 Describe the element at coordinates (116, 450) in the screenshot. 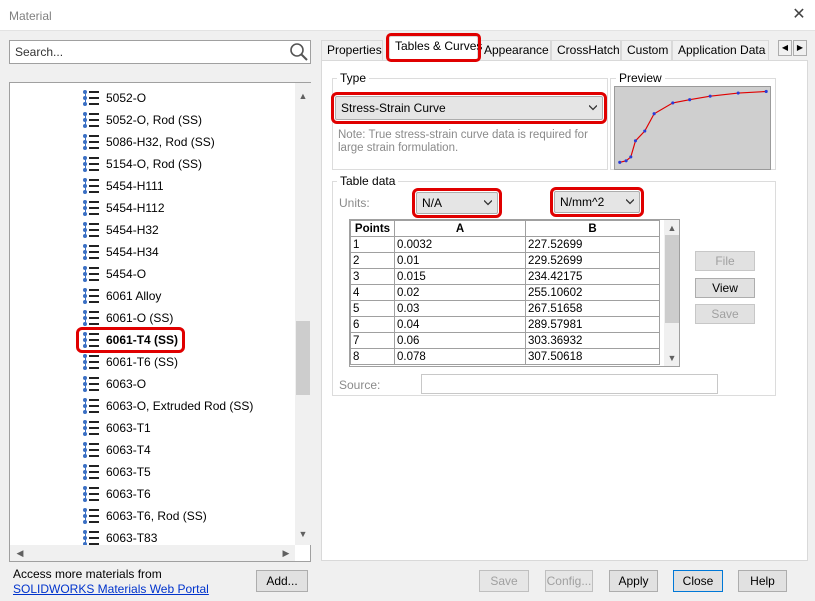

I see `tree-item: 6063-T4` at that location.